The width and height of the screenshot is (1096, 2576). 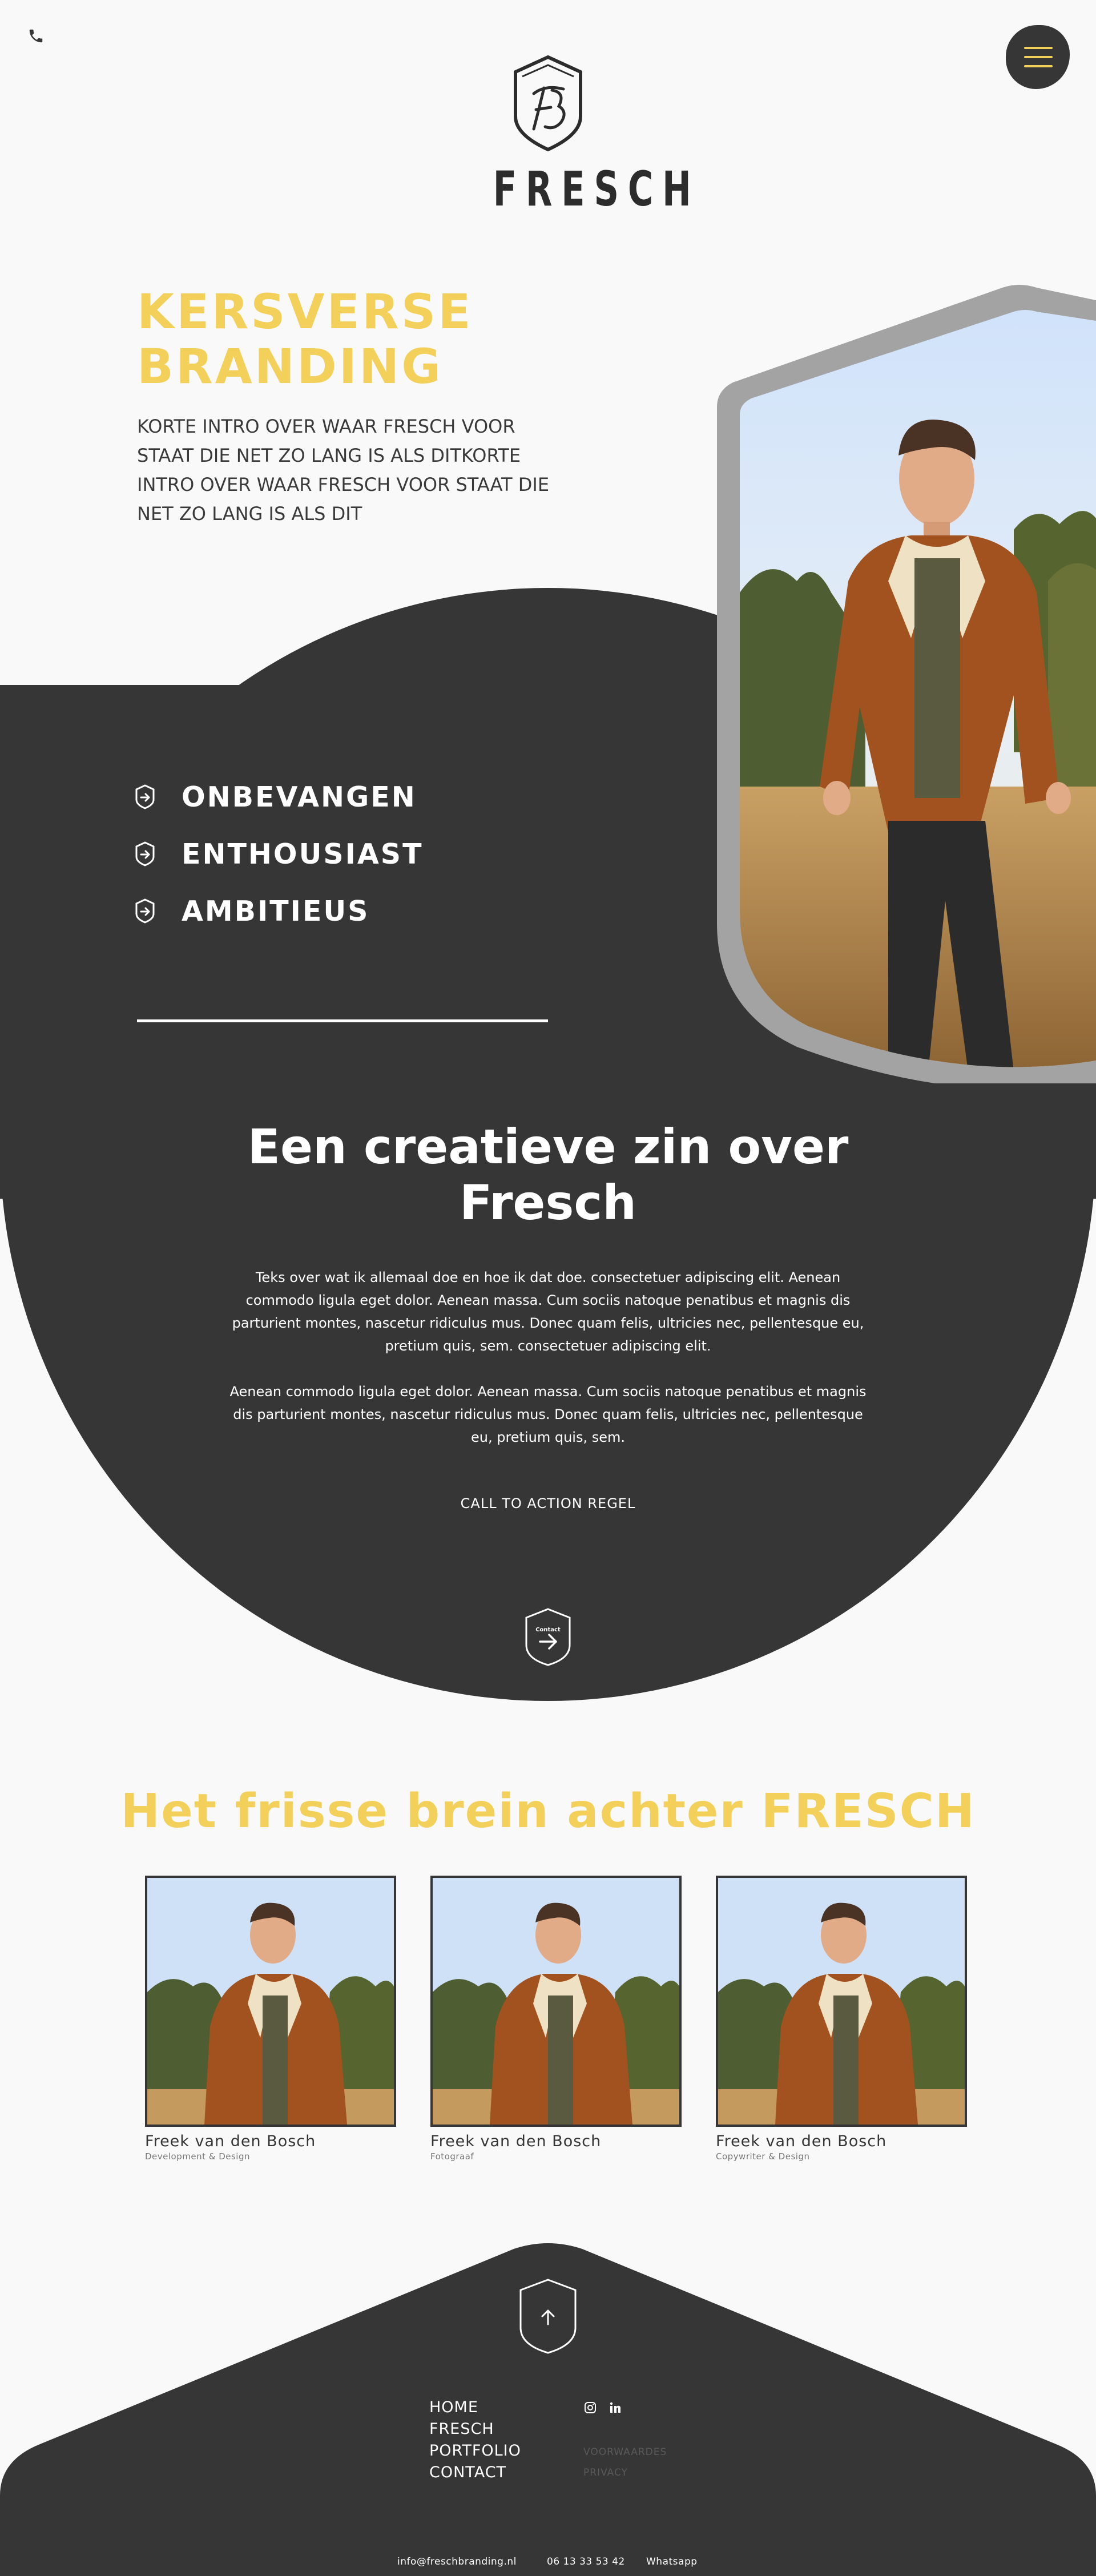 I want to click on footer-nav-home: HOME, so click(x=453, y=2407).